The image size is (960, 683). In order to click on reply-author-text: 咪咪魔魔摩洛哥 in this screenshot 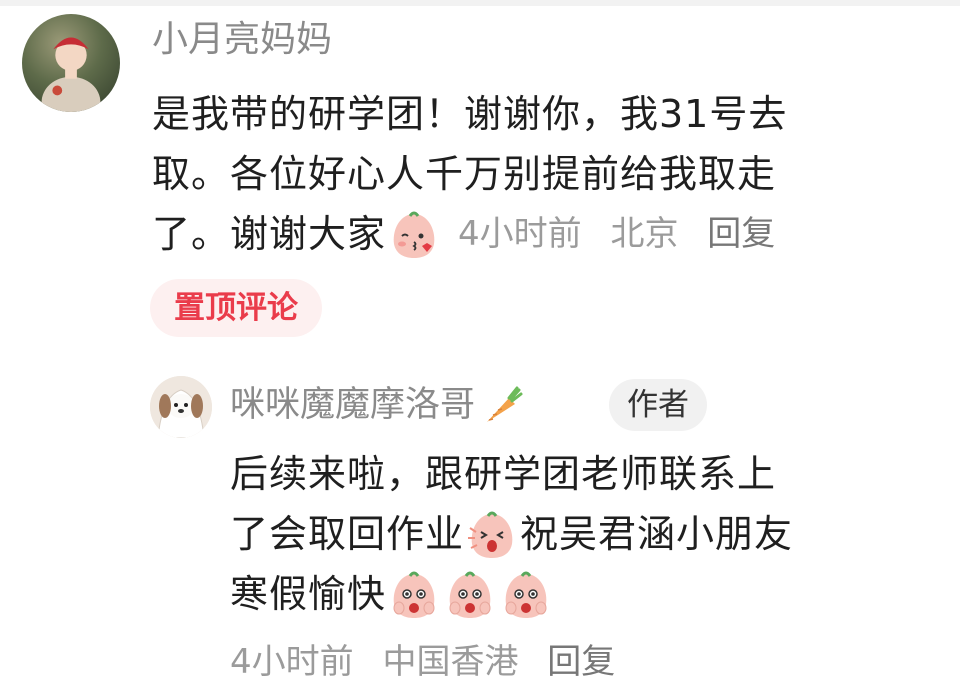, I will do `click(353, 405)`.